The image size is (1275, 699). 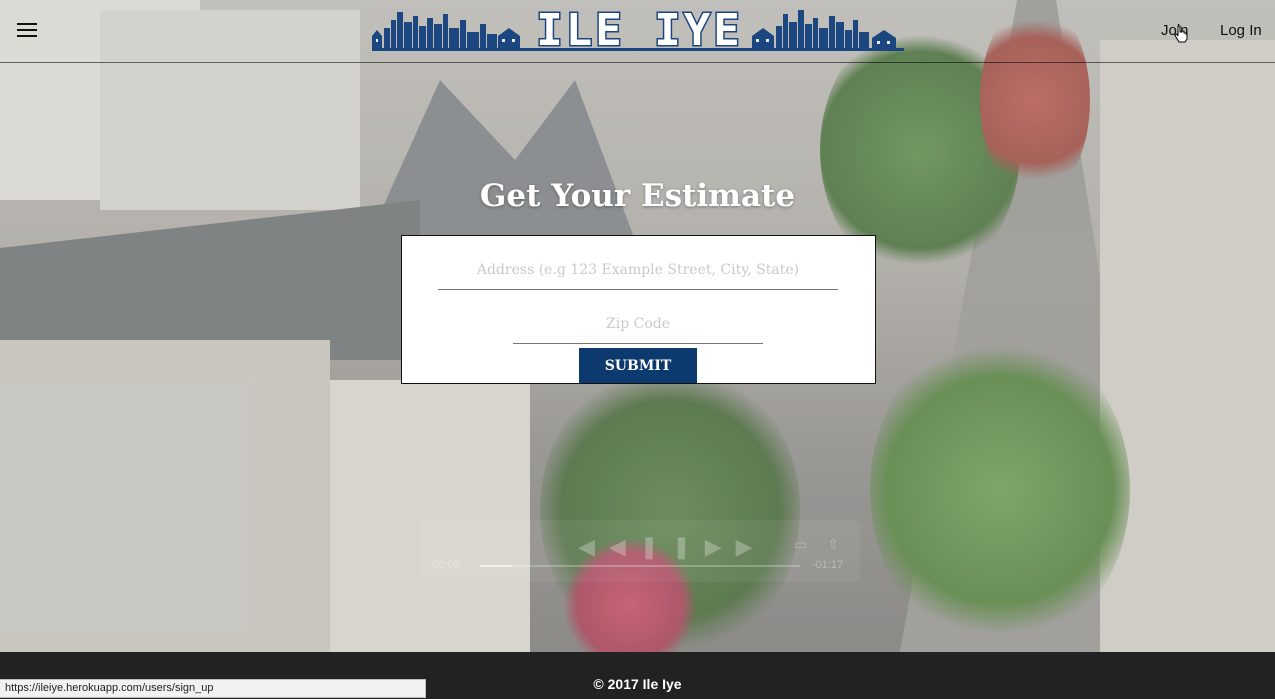 What do you see at coordinates (637, 62) in the screenshot?
I see `header-divider` at bounding box center [637, 62].